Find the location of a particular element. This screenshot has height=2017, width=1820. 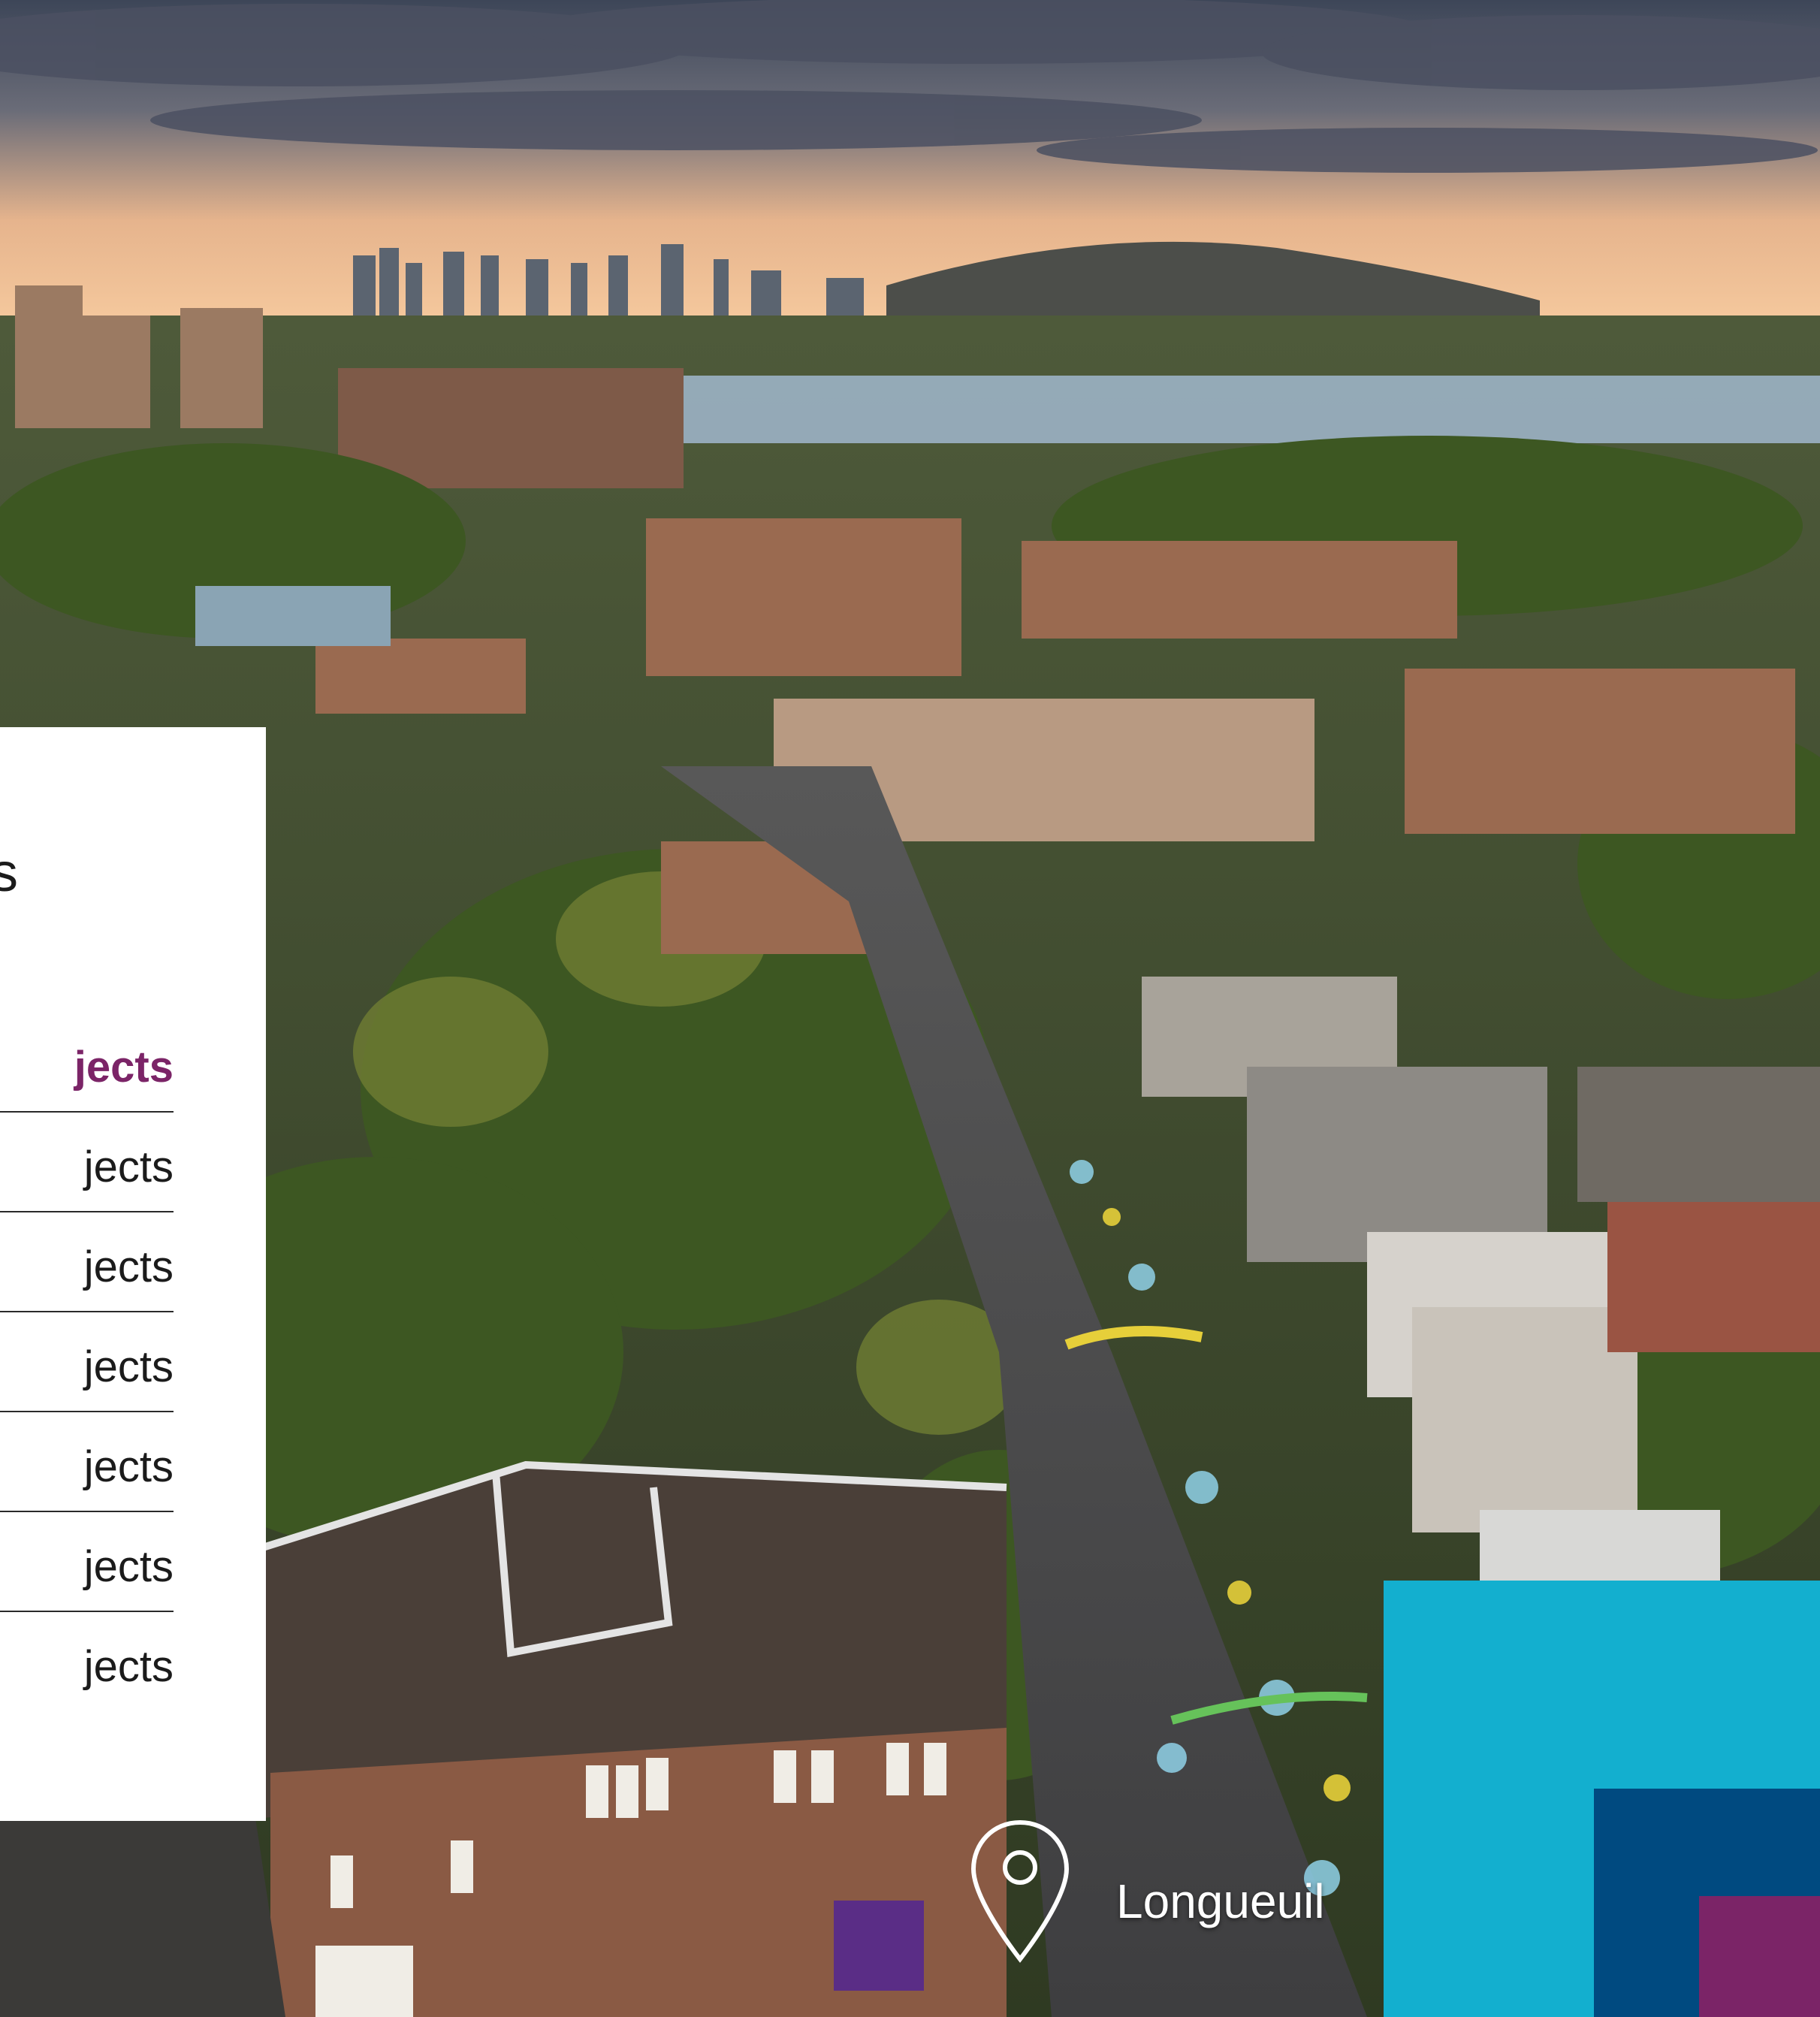

nav-item-projects-4: jects is located at coordinates (87, 1361).